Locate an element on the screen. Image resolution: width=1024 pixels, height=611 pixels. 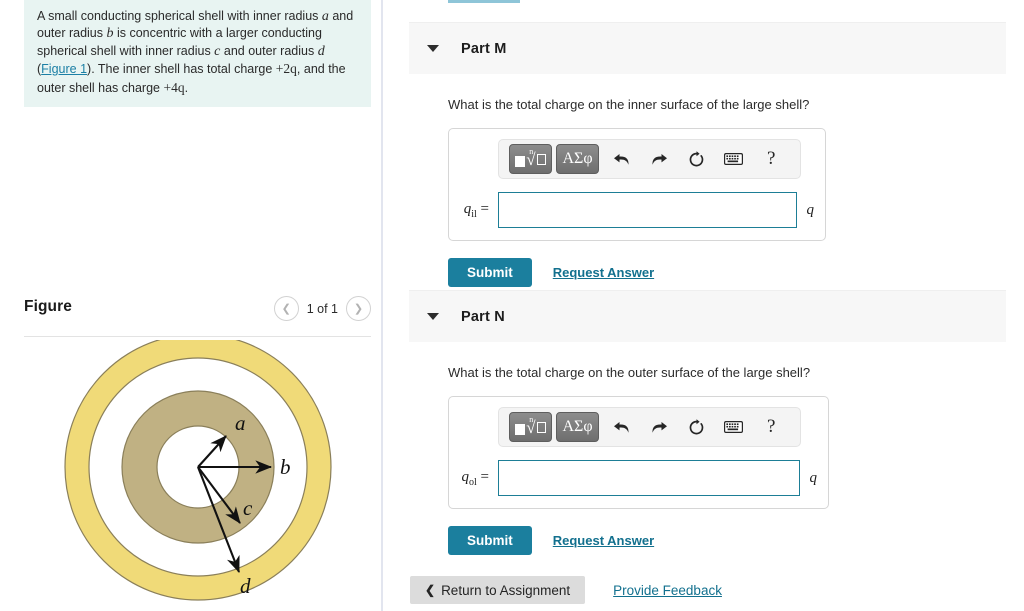
figure-pager-label: 1 of 1 is located at coordinates (322, 308).